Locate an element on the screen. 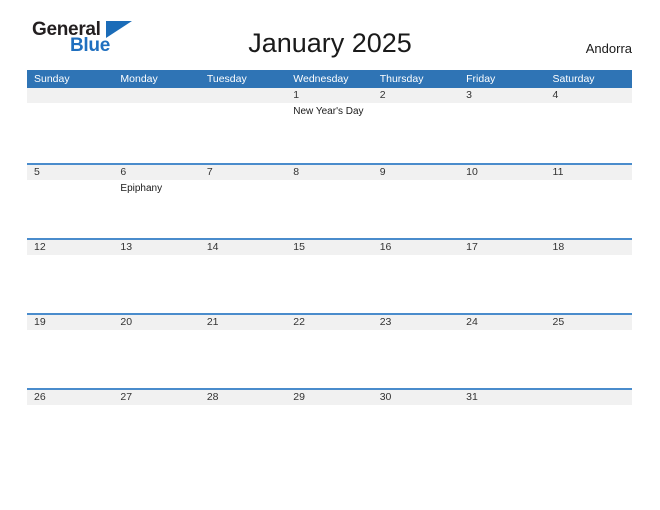 The height and width of the screenshot is (510, 660). day-cell: New Year's Day is located at coordinates (329, 132).